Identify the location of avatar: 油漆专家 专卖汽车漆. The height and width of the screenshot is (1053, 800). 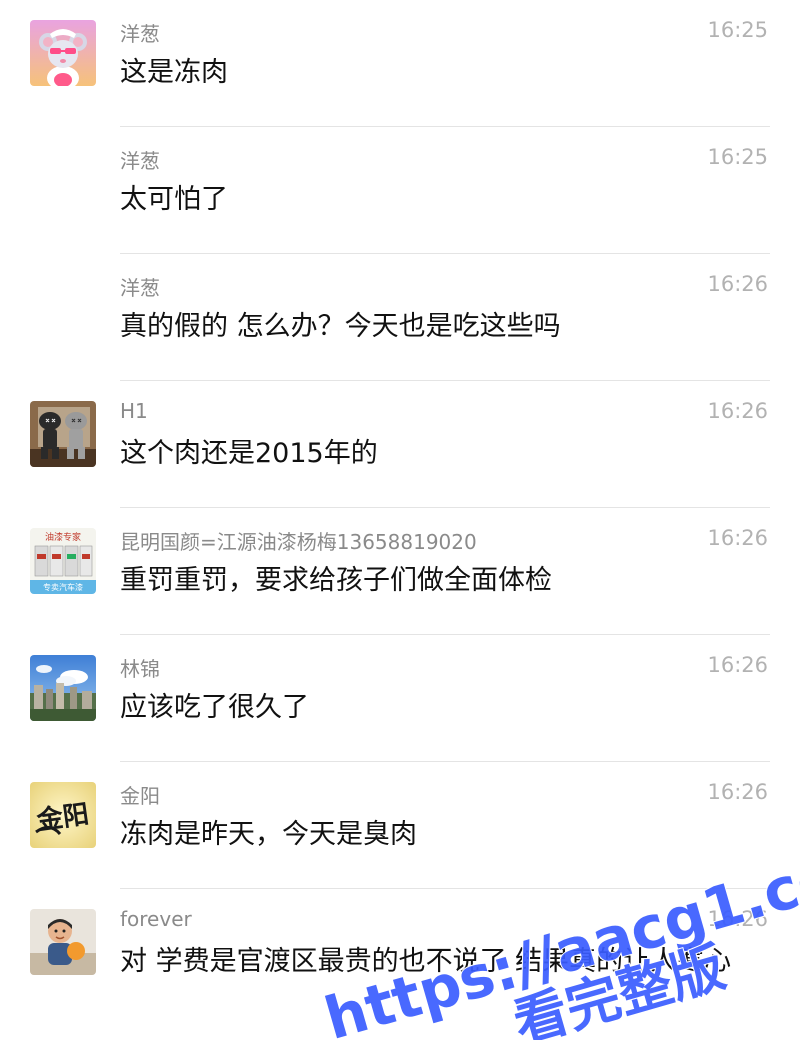
(63, 561).